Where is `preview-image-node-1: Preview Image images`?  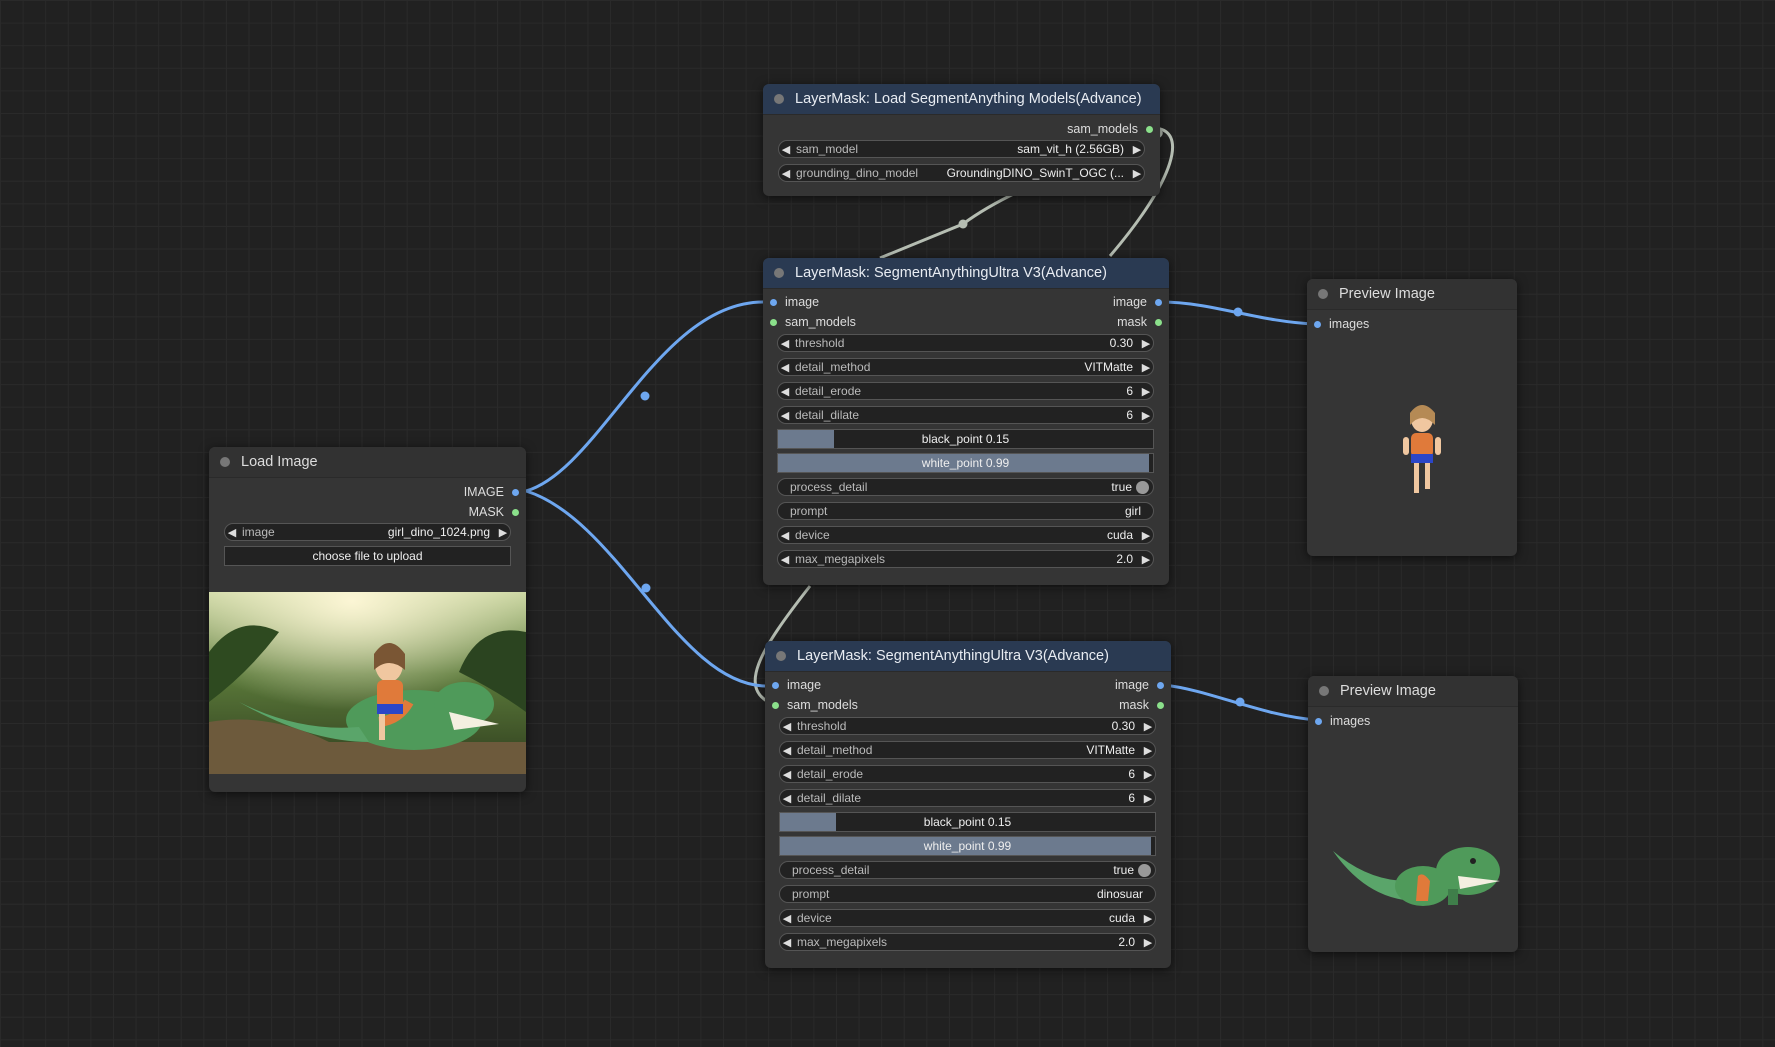
preview-image-node-1: Preview Image images is located at coordinates (1412, 417).